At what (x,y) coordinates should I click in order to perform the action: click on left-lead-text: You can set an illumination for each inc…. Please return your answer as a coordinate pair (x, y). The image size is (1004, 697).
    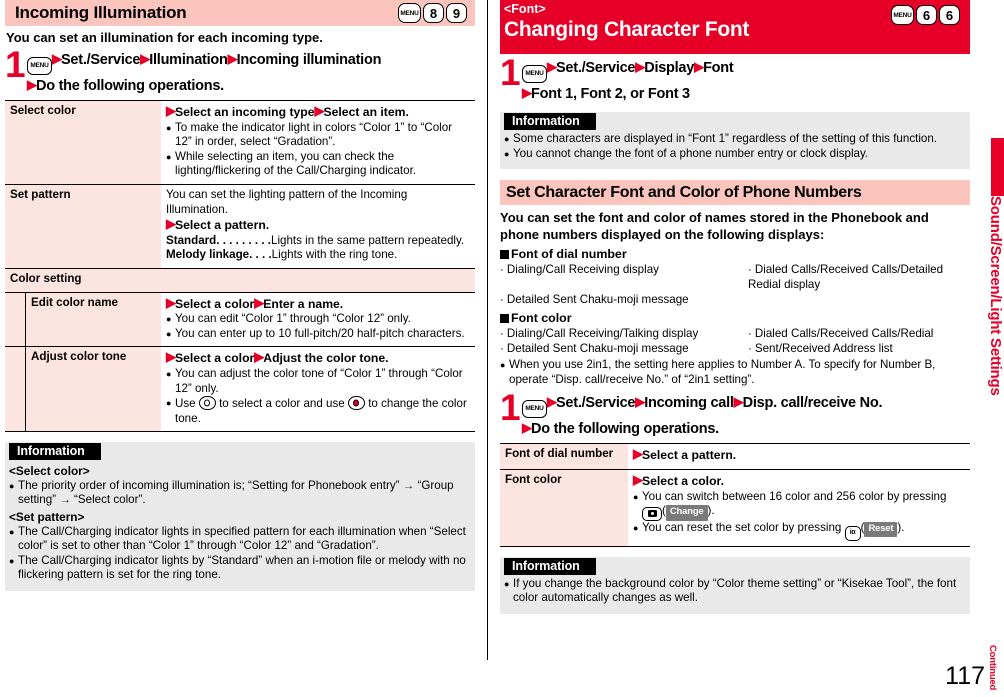
    Looking at the image, I should click on (164, 37).